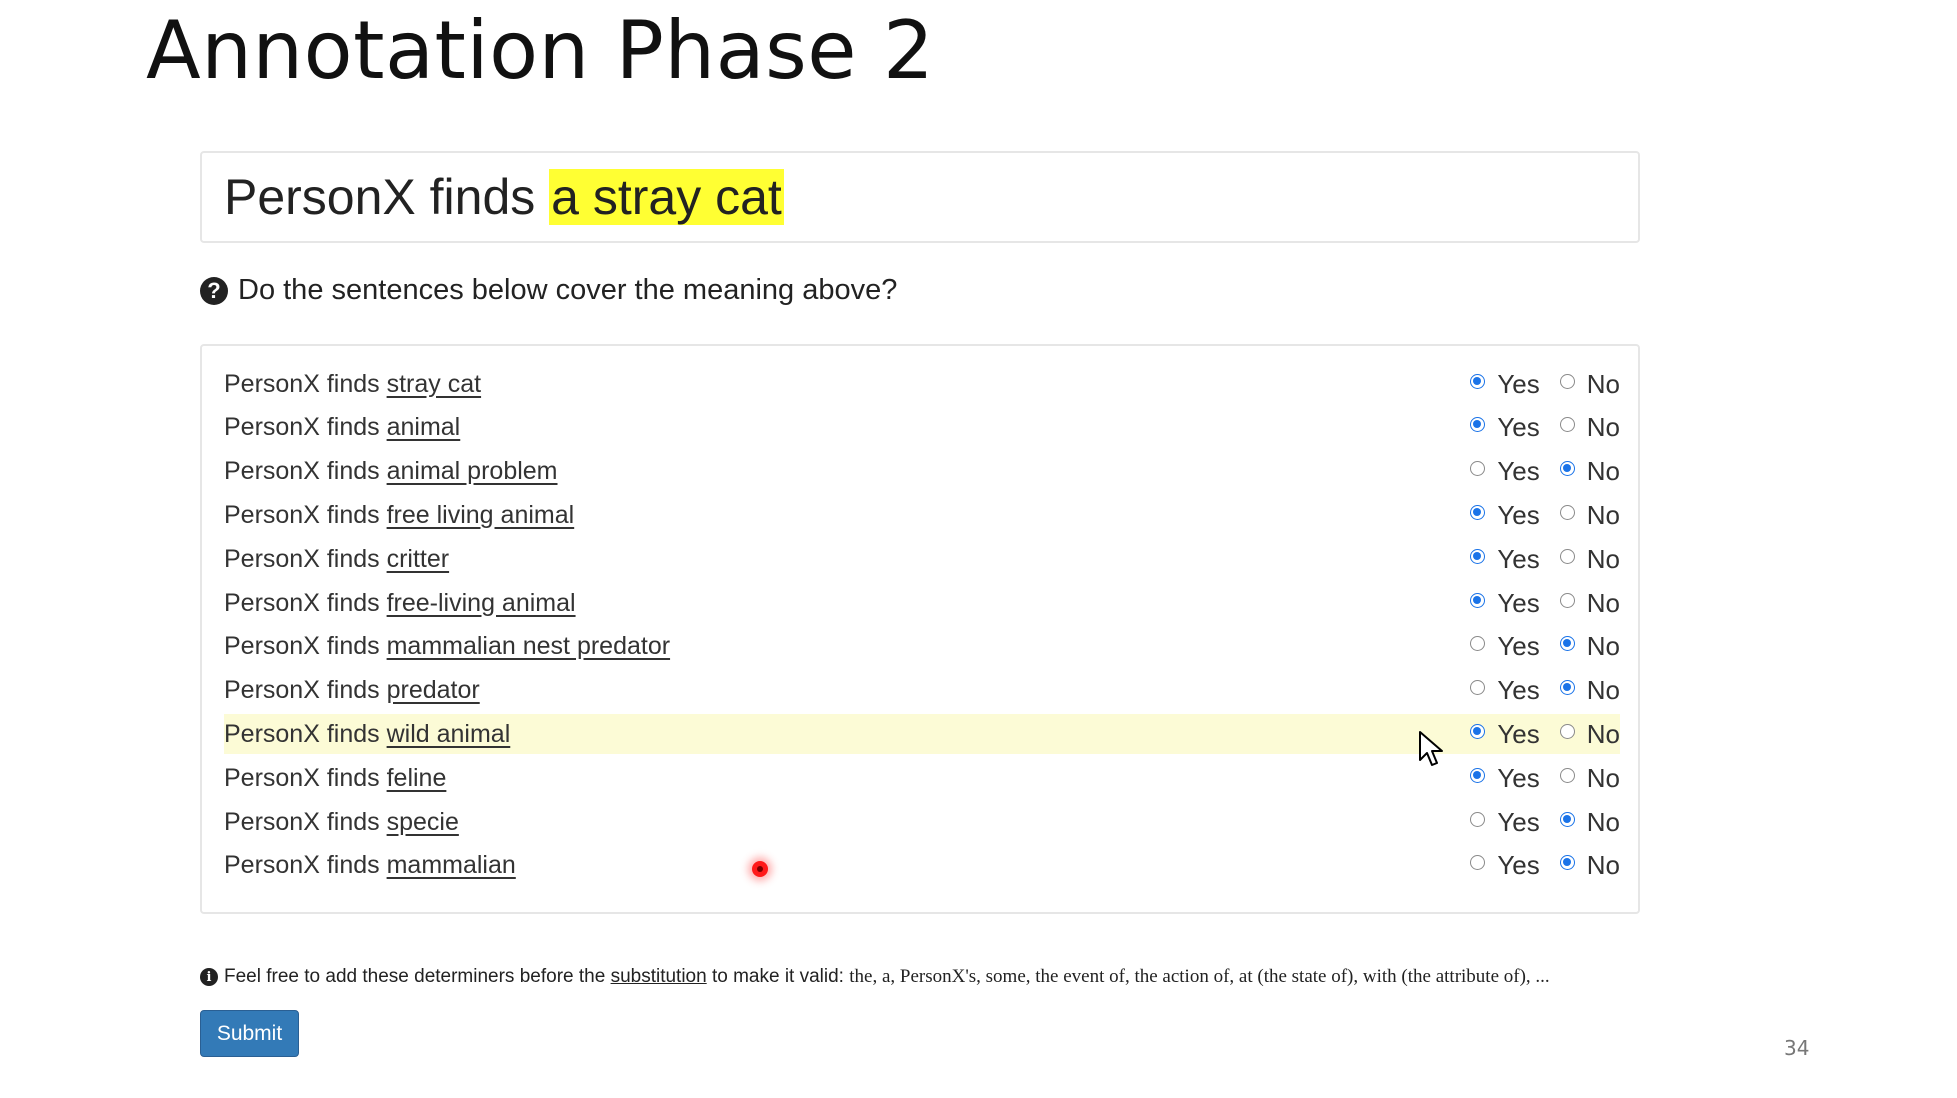 This screenshot has width=1957, height=1098. I want to click on option-row: PersonX finds predator Yes No, so click(922, 691).